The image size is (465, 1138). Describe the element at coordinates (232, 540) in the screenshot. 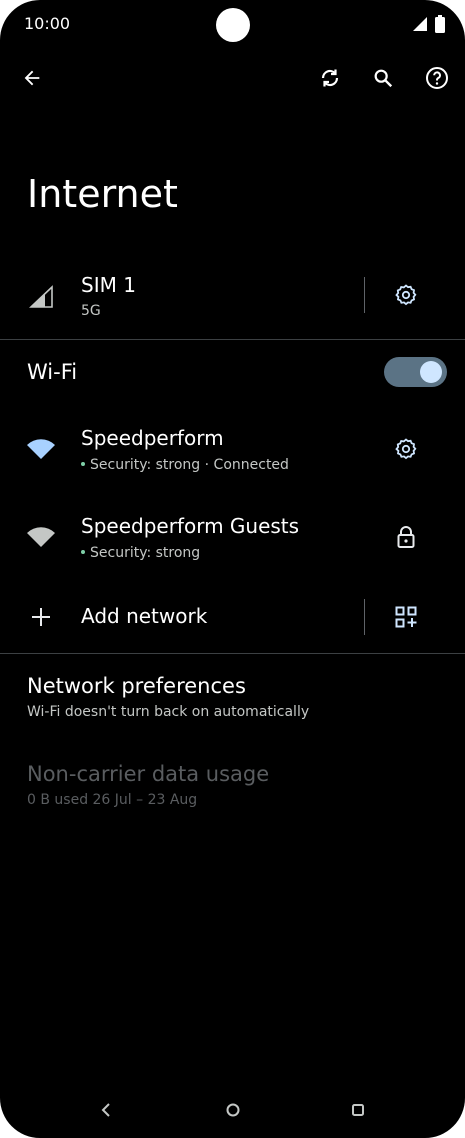

I see `wifi-network-row-2: Speedperform Guests Security: strong` at that location.